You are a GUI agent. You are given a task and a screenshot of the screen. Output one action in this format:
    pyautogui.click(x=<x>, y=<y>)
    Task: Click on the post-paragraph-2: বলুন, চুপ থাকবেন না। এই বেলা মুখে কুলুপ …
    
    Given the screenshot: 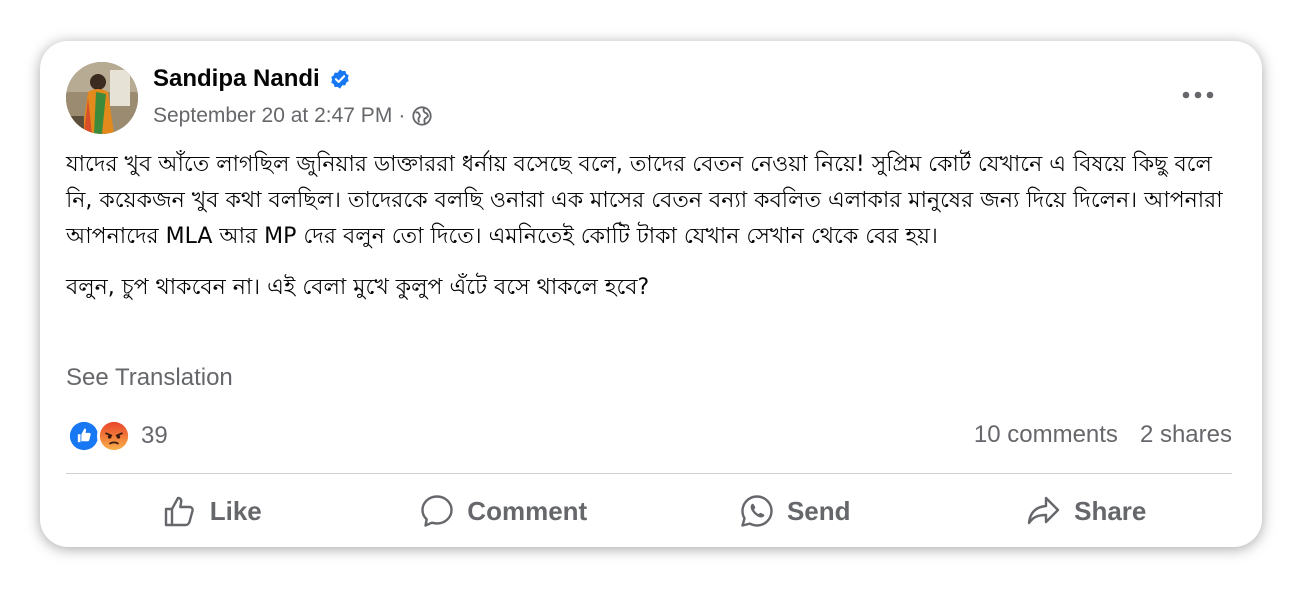 What is the action you would take?
    pyautogui.click(x=358, y=287)
    